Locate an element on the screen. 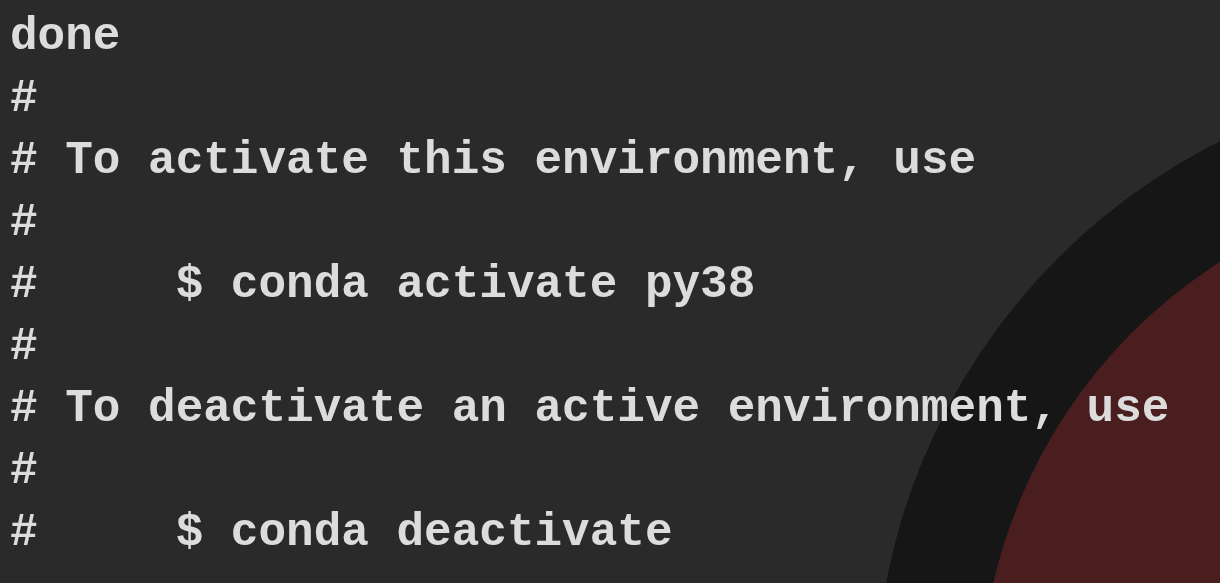  terminal-line: # $ conda deactivate is located at coordinates (341, 533).